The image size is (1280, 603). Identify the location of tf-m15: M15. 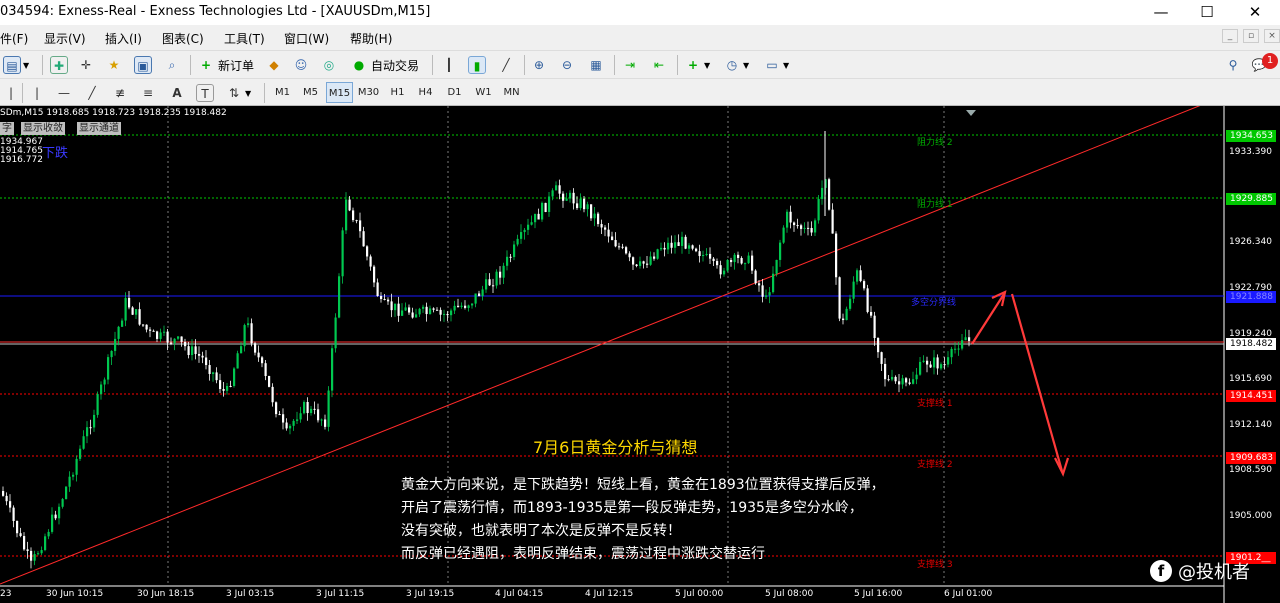
(339, 92).